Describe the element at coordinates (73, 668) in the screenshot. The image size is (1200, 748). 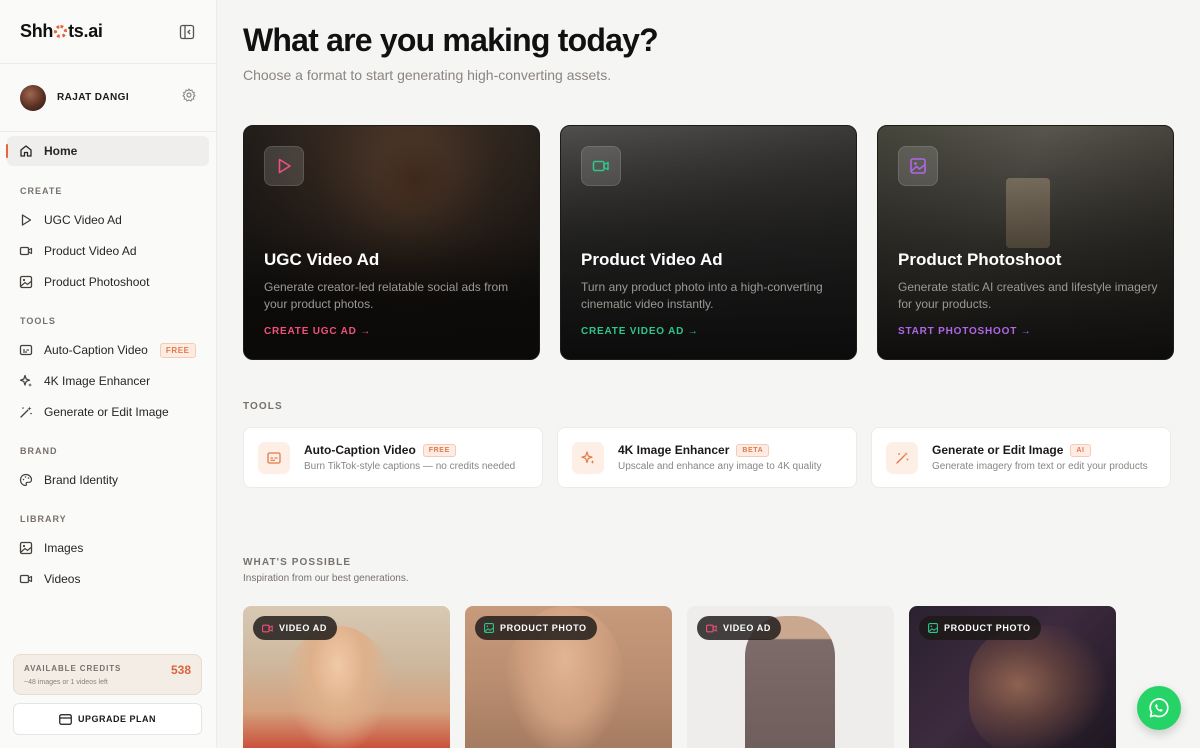
I see `credits-label: AVAILABLE CREDITS` at that location.